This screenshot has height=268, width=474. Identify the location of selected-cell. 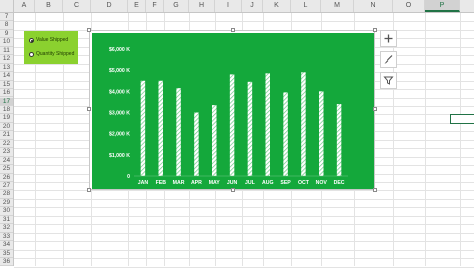
(462, 119).